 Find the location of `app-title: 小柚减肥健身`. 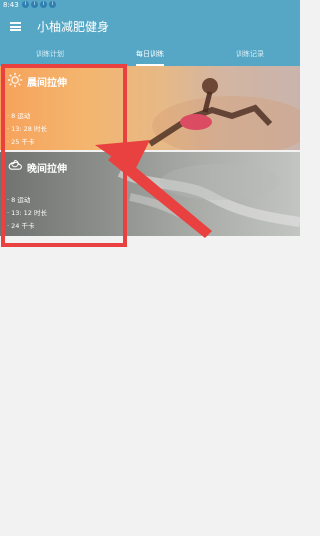

app-title: 小柚减肥健身 is located at coordinates (73, 27).